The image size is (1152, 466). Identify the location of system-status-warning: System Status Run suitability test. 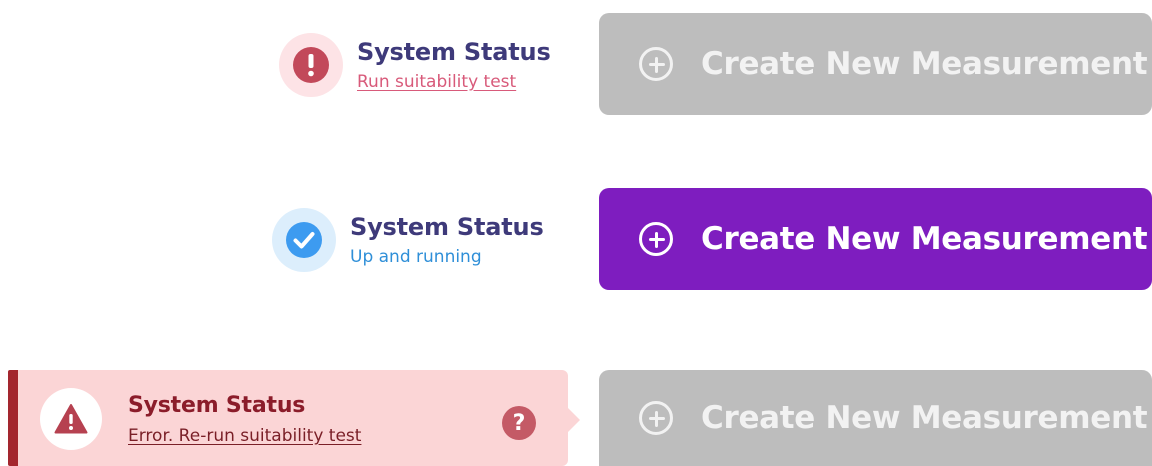
(415, 65).